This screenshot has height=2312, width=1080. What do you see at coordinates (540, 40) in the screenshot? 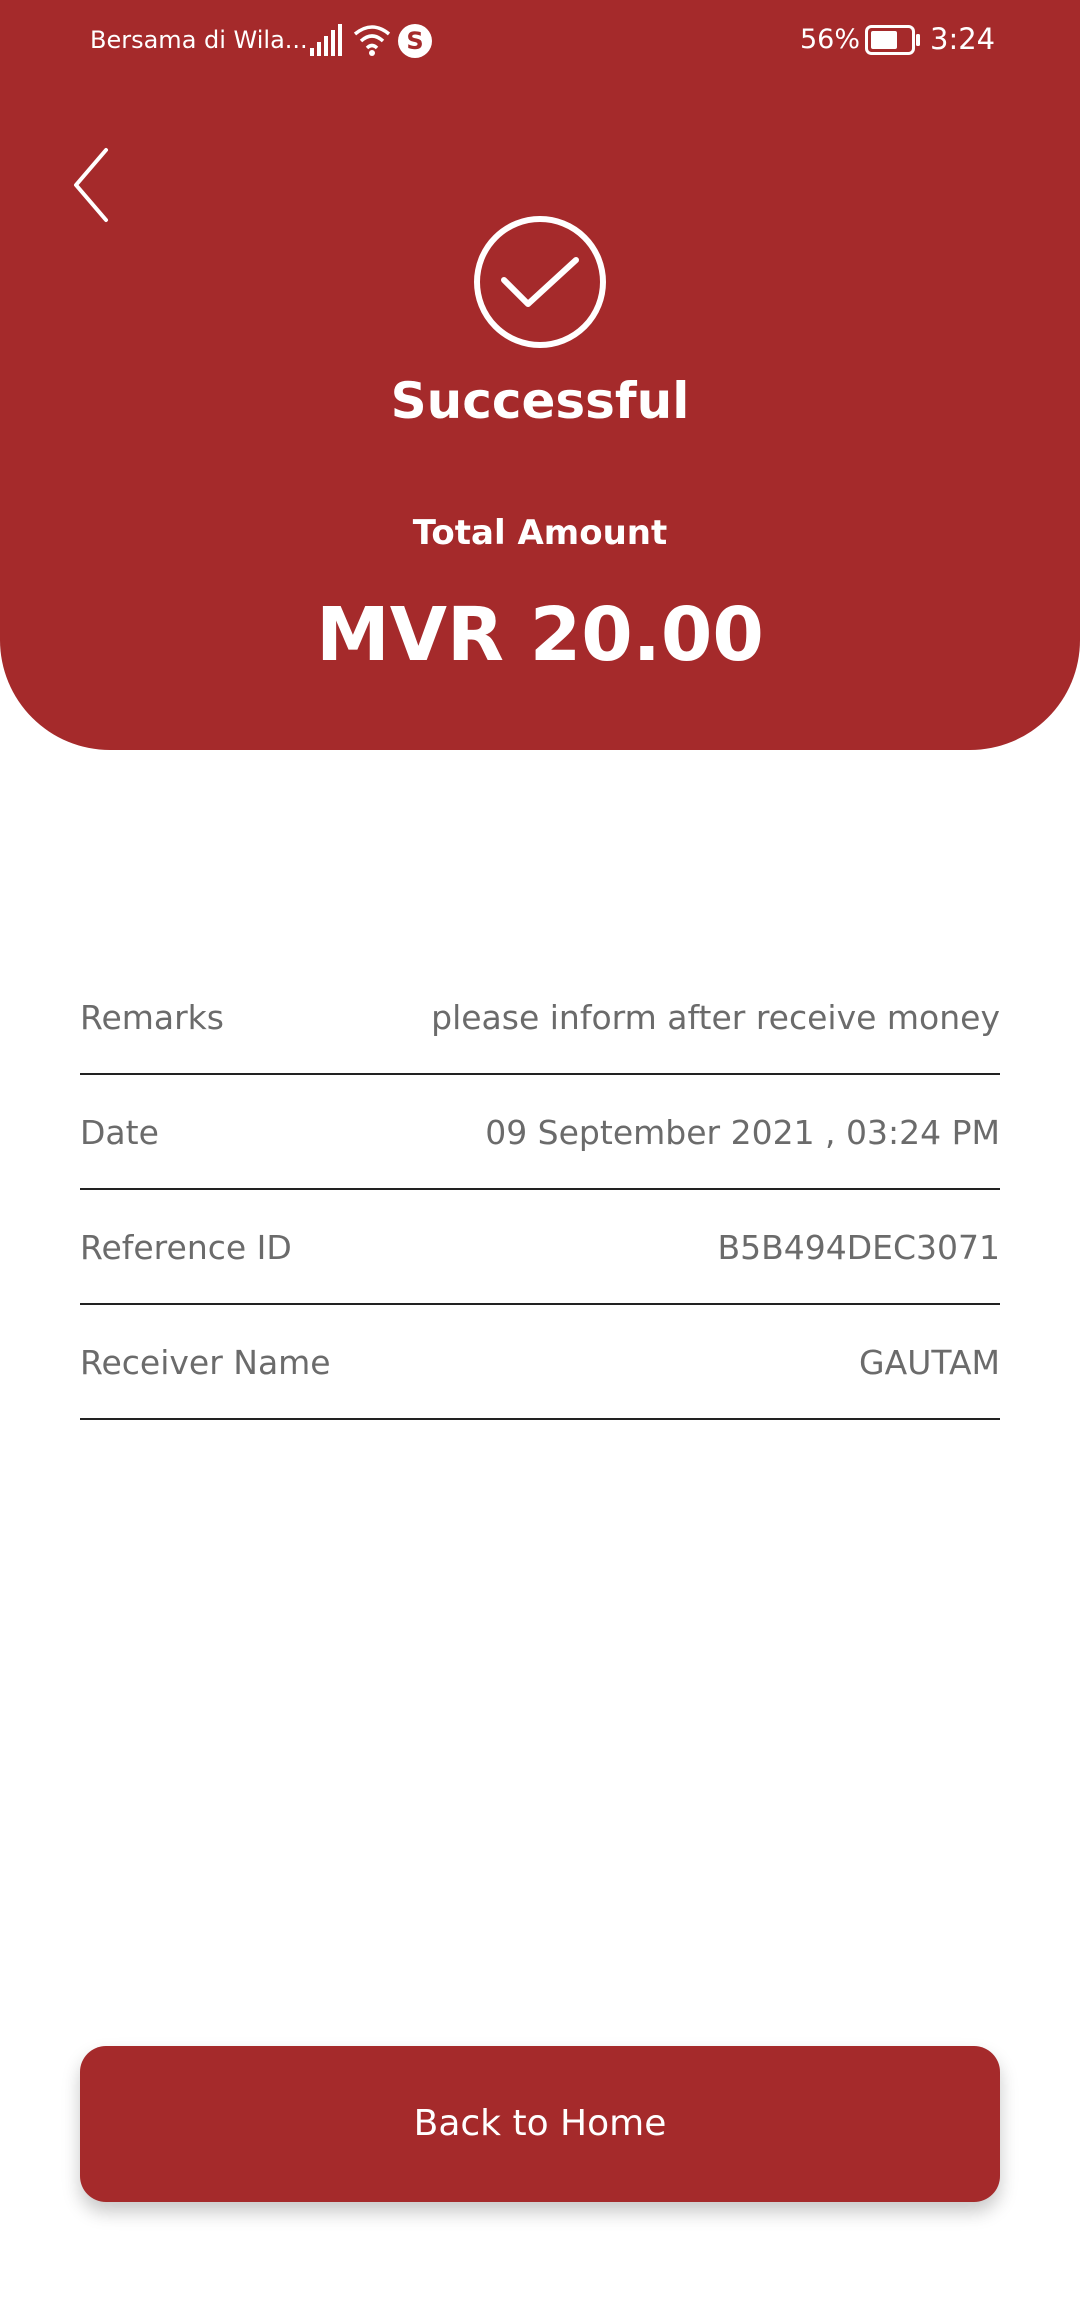
I see `status-bar: Bersama di Wila... S 56% 3:24` at bounding box center [540, 40].